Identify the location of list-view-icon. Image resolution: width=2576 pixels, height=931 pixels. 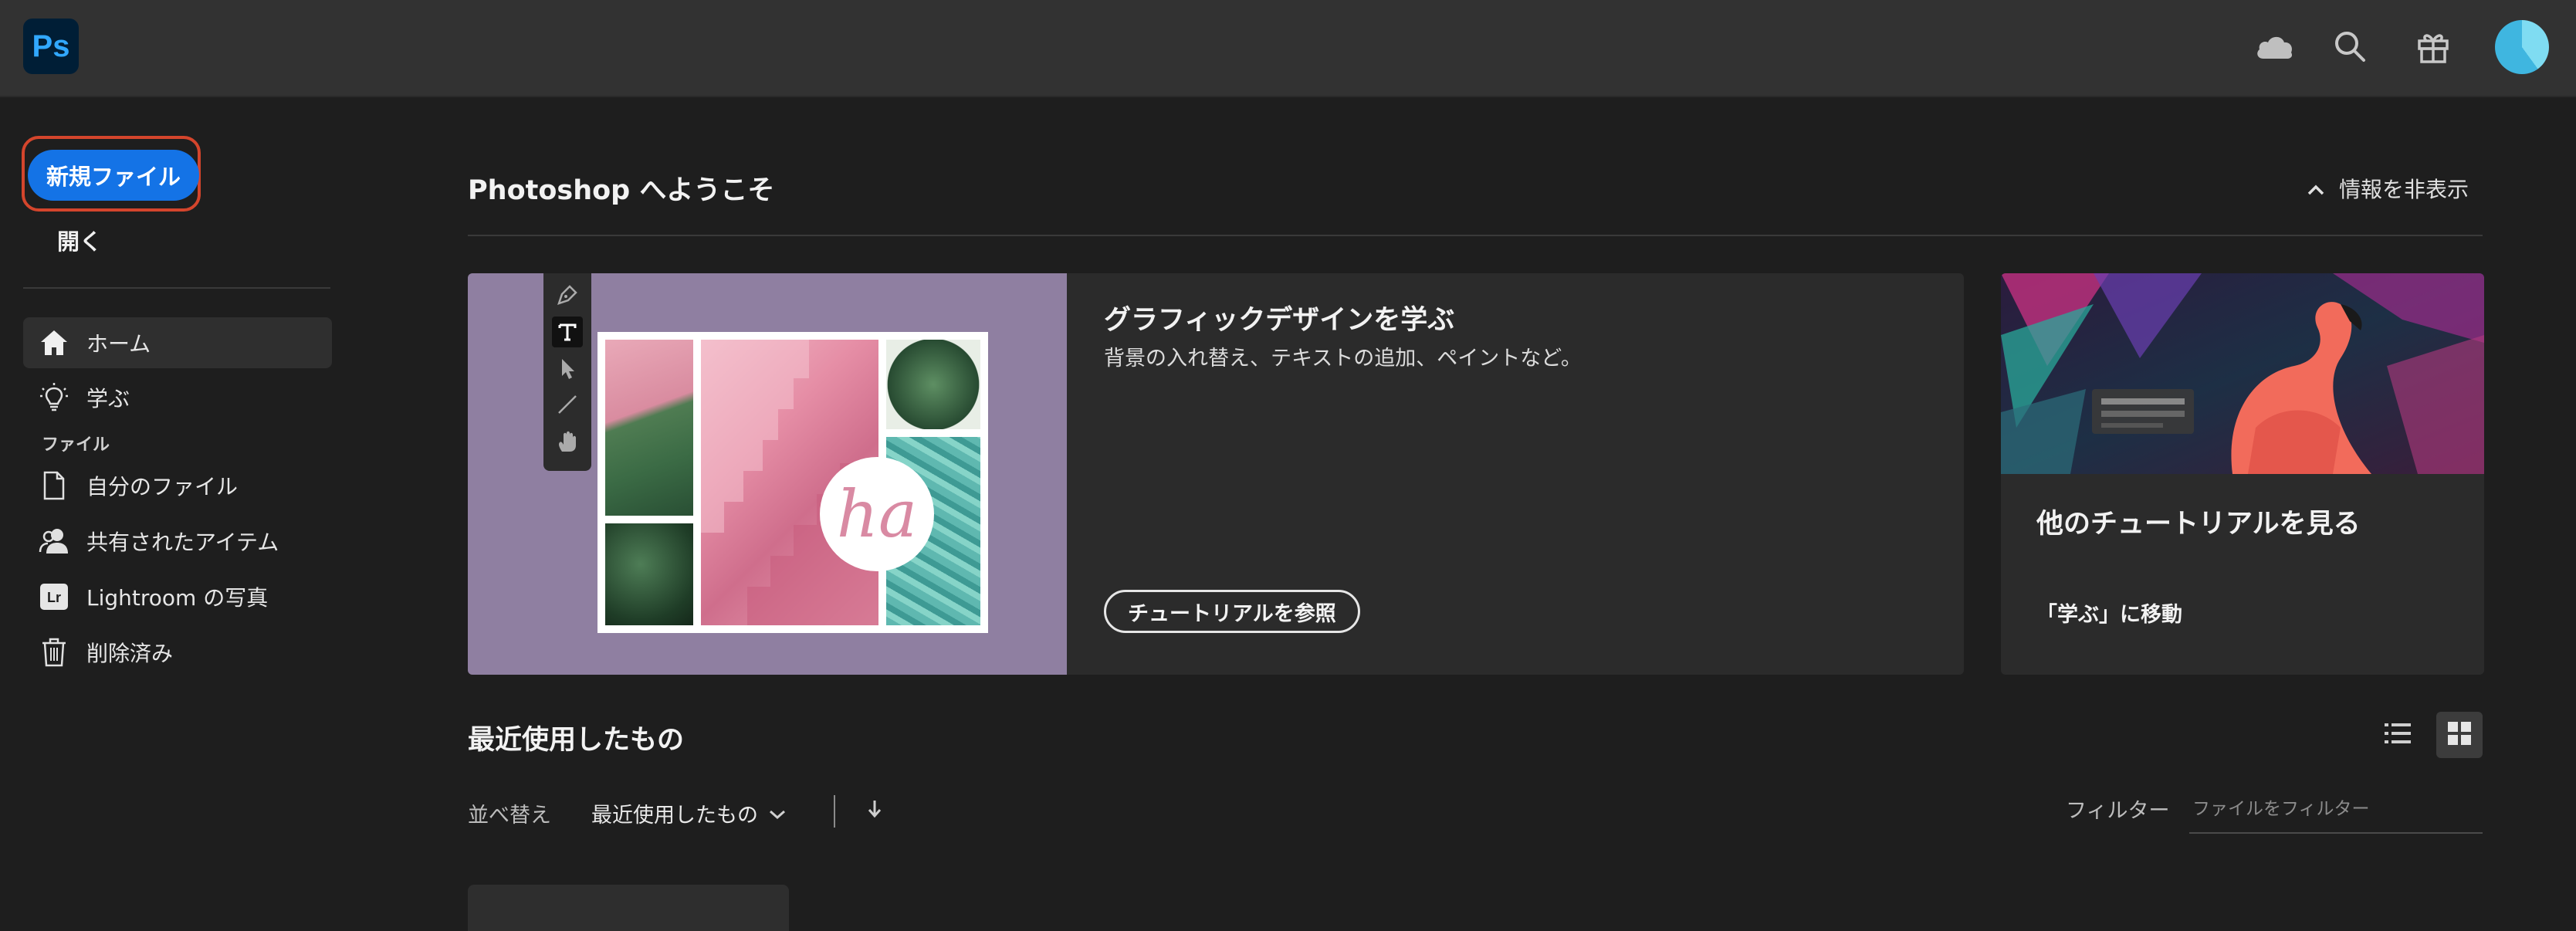
(2398, 735).